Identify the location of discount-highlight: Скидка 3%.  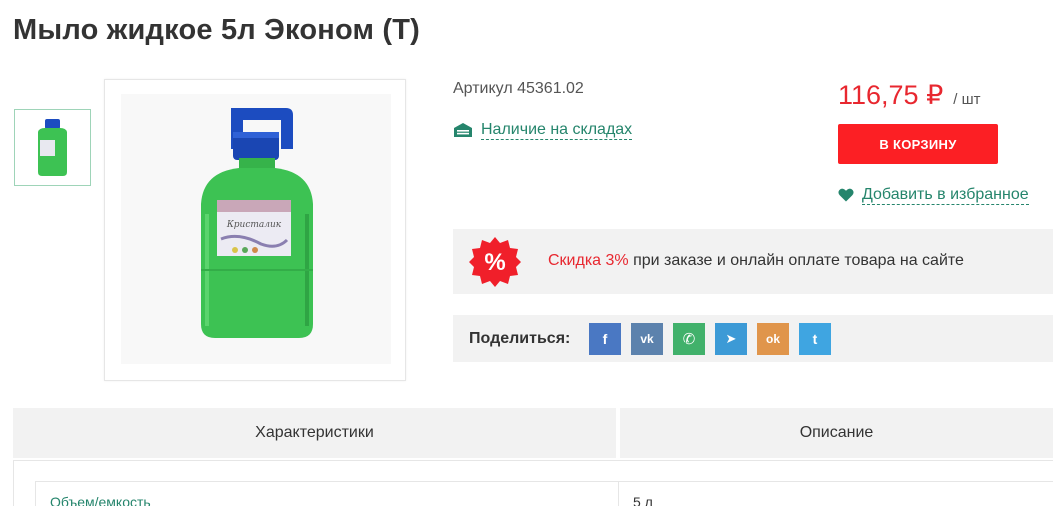
(588, 260).